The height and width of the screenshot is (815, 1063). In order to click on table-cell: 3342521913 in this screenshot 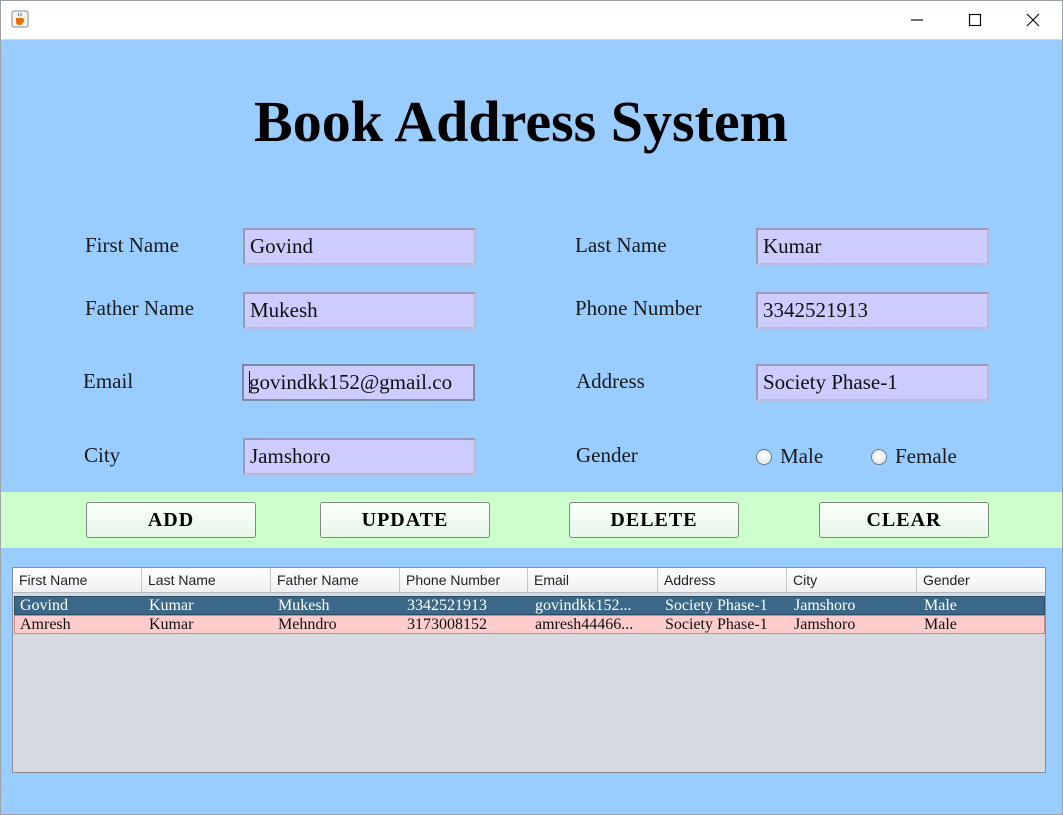, I will do `click(447, 605)`.